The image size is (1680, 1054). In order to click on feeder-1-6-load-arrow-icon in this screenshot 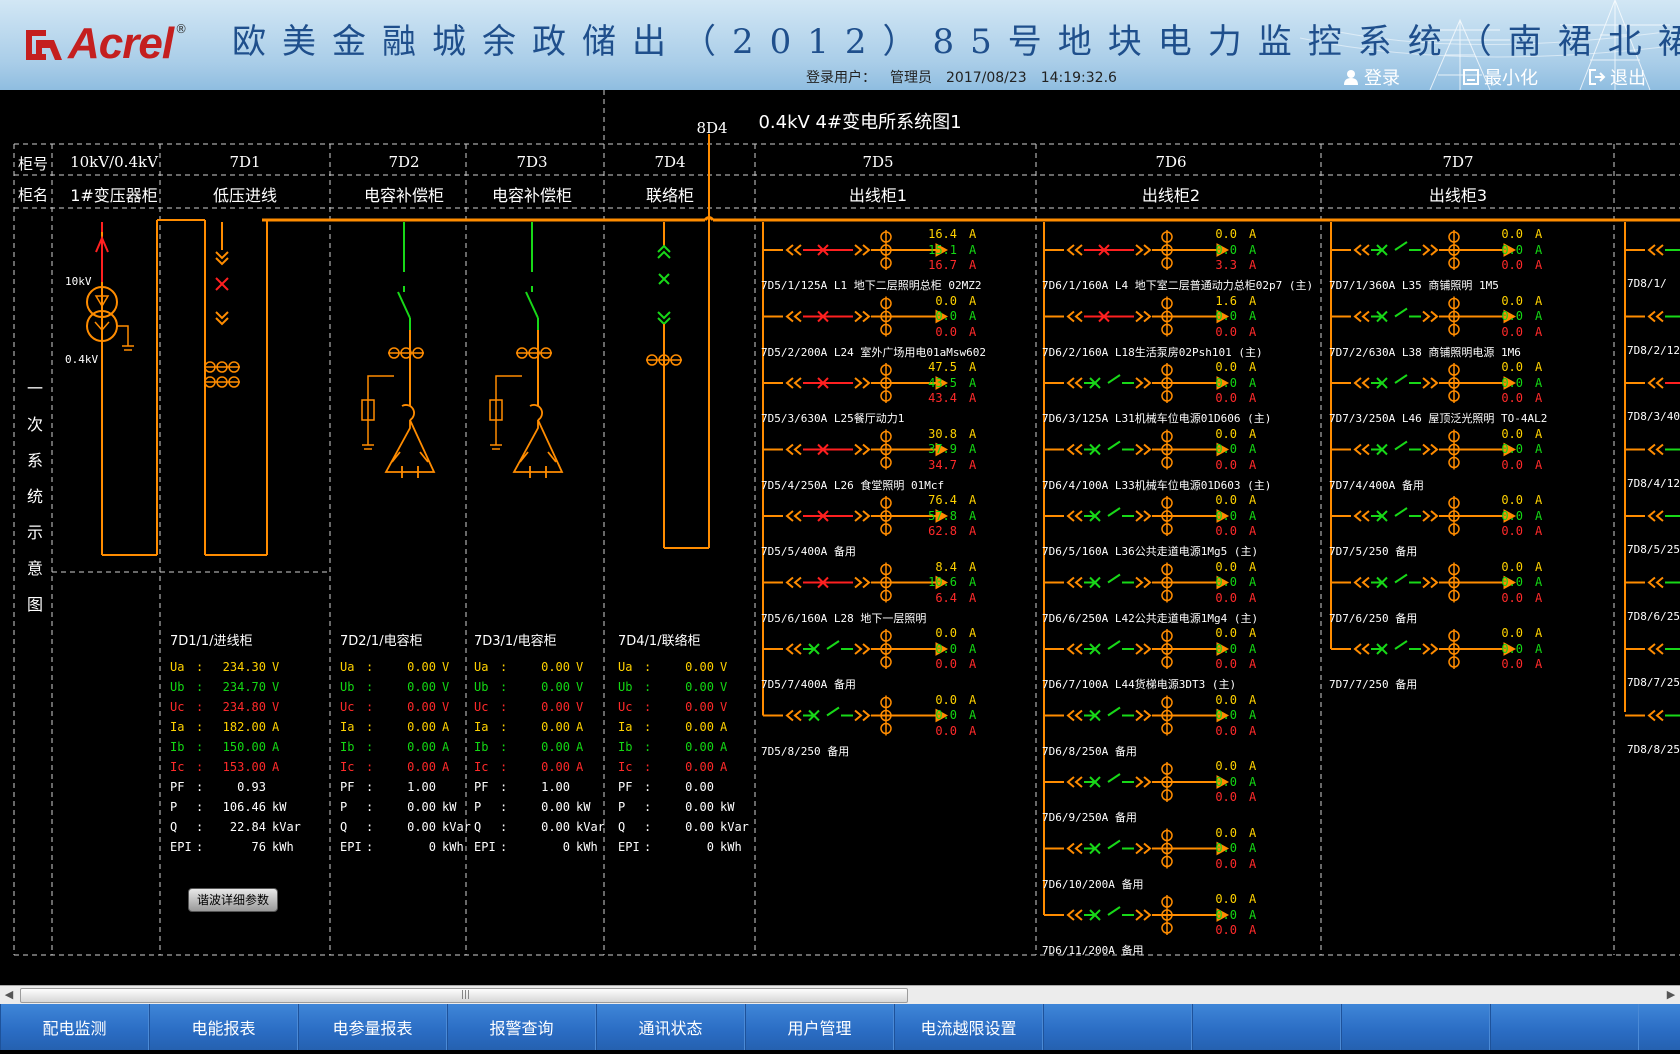, I will do `click(1223, 649)`.